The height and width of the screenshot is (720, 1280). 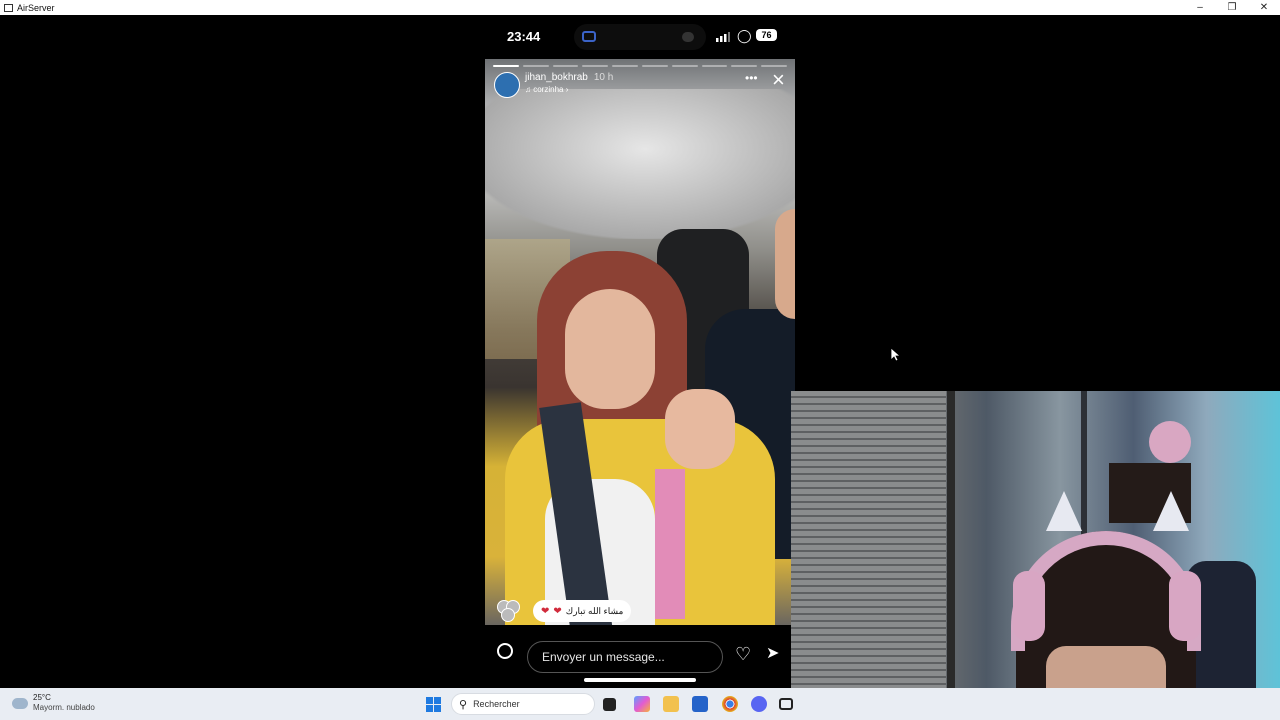 What do you see at coordinates (528, 89) in the screenshot?
I see `music-note-icon: ♫` at bounding box center [528, 89].